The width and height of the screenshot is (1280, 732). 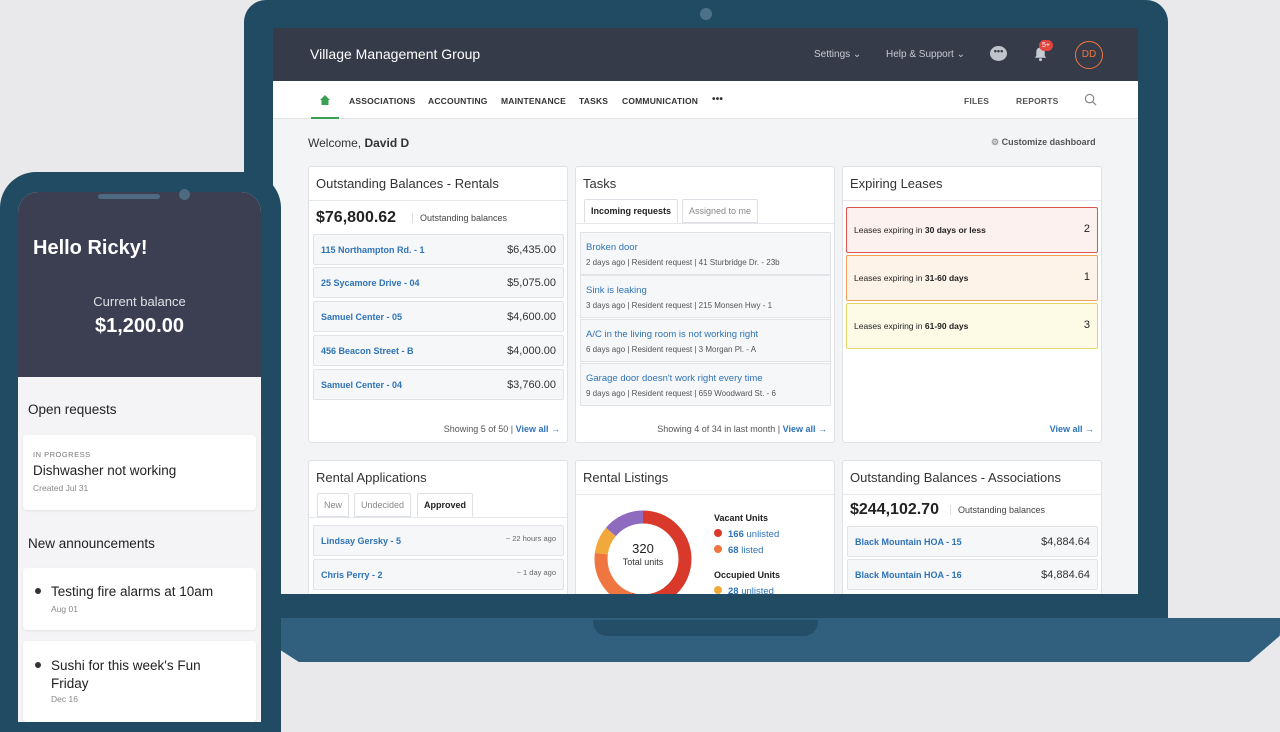 I want to click on bullet-icon, so click(x=38, y=665).